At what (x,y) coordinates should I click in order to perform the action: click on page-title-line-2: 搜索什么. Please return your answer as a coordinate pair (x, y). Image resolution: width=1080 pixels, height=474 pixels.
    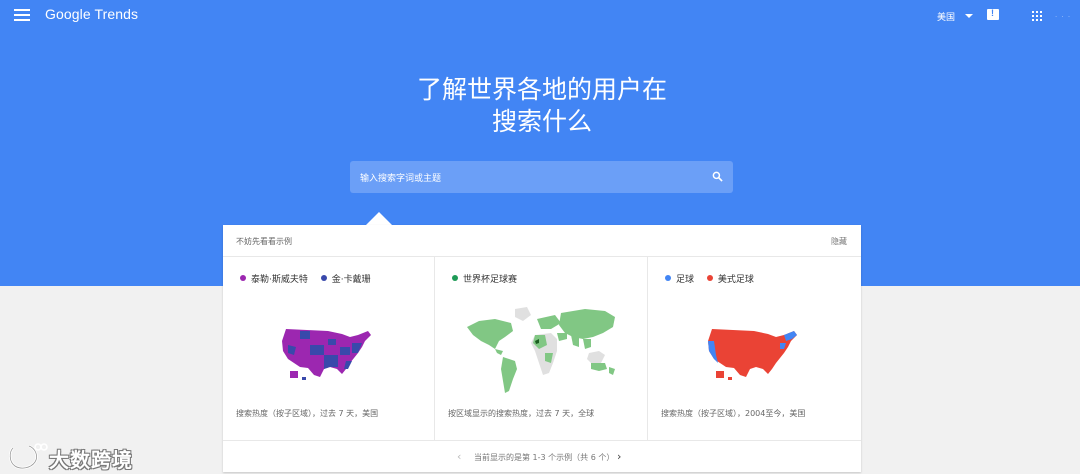
    Looking at the image, I should click on (541, 121).